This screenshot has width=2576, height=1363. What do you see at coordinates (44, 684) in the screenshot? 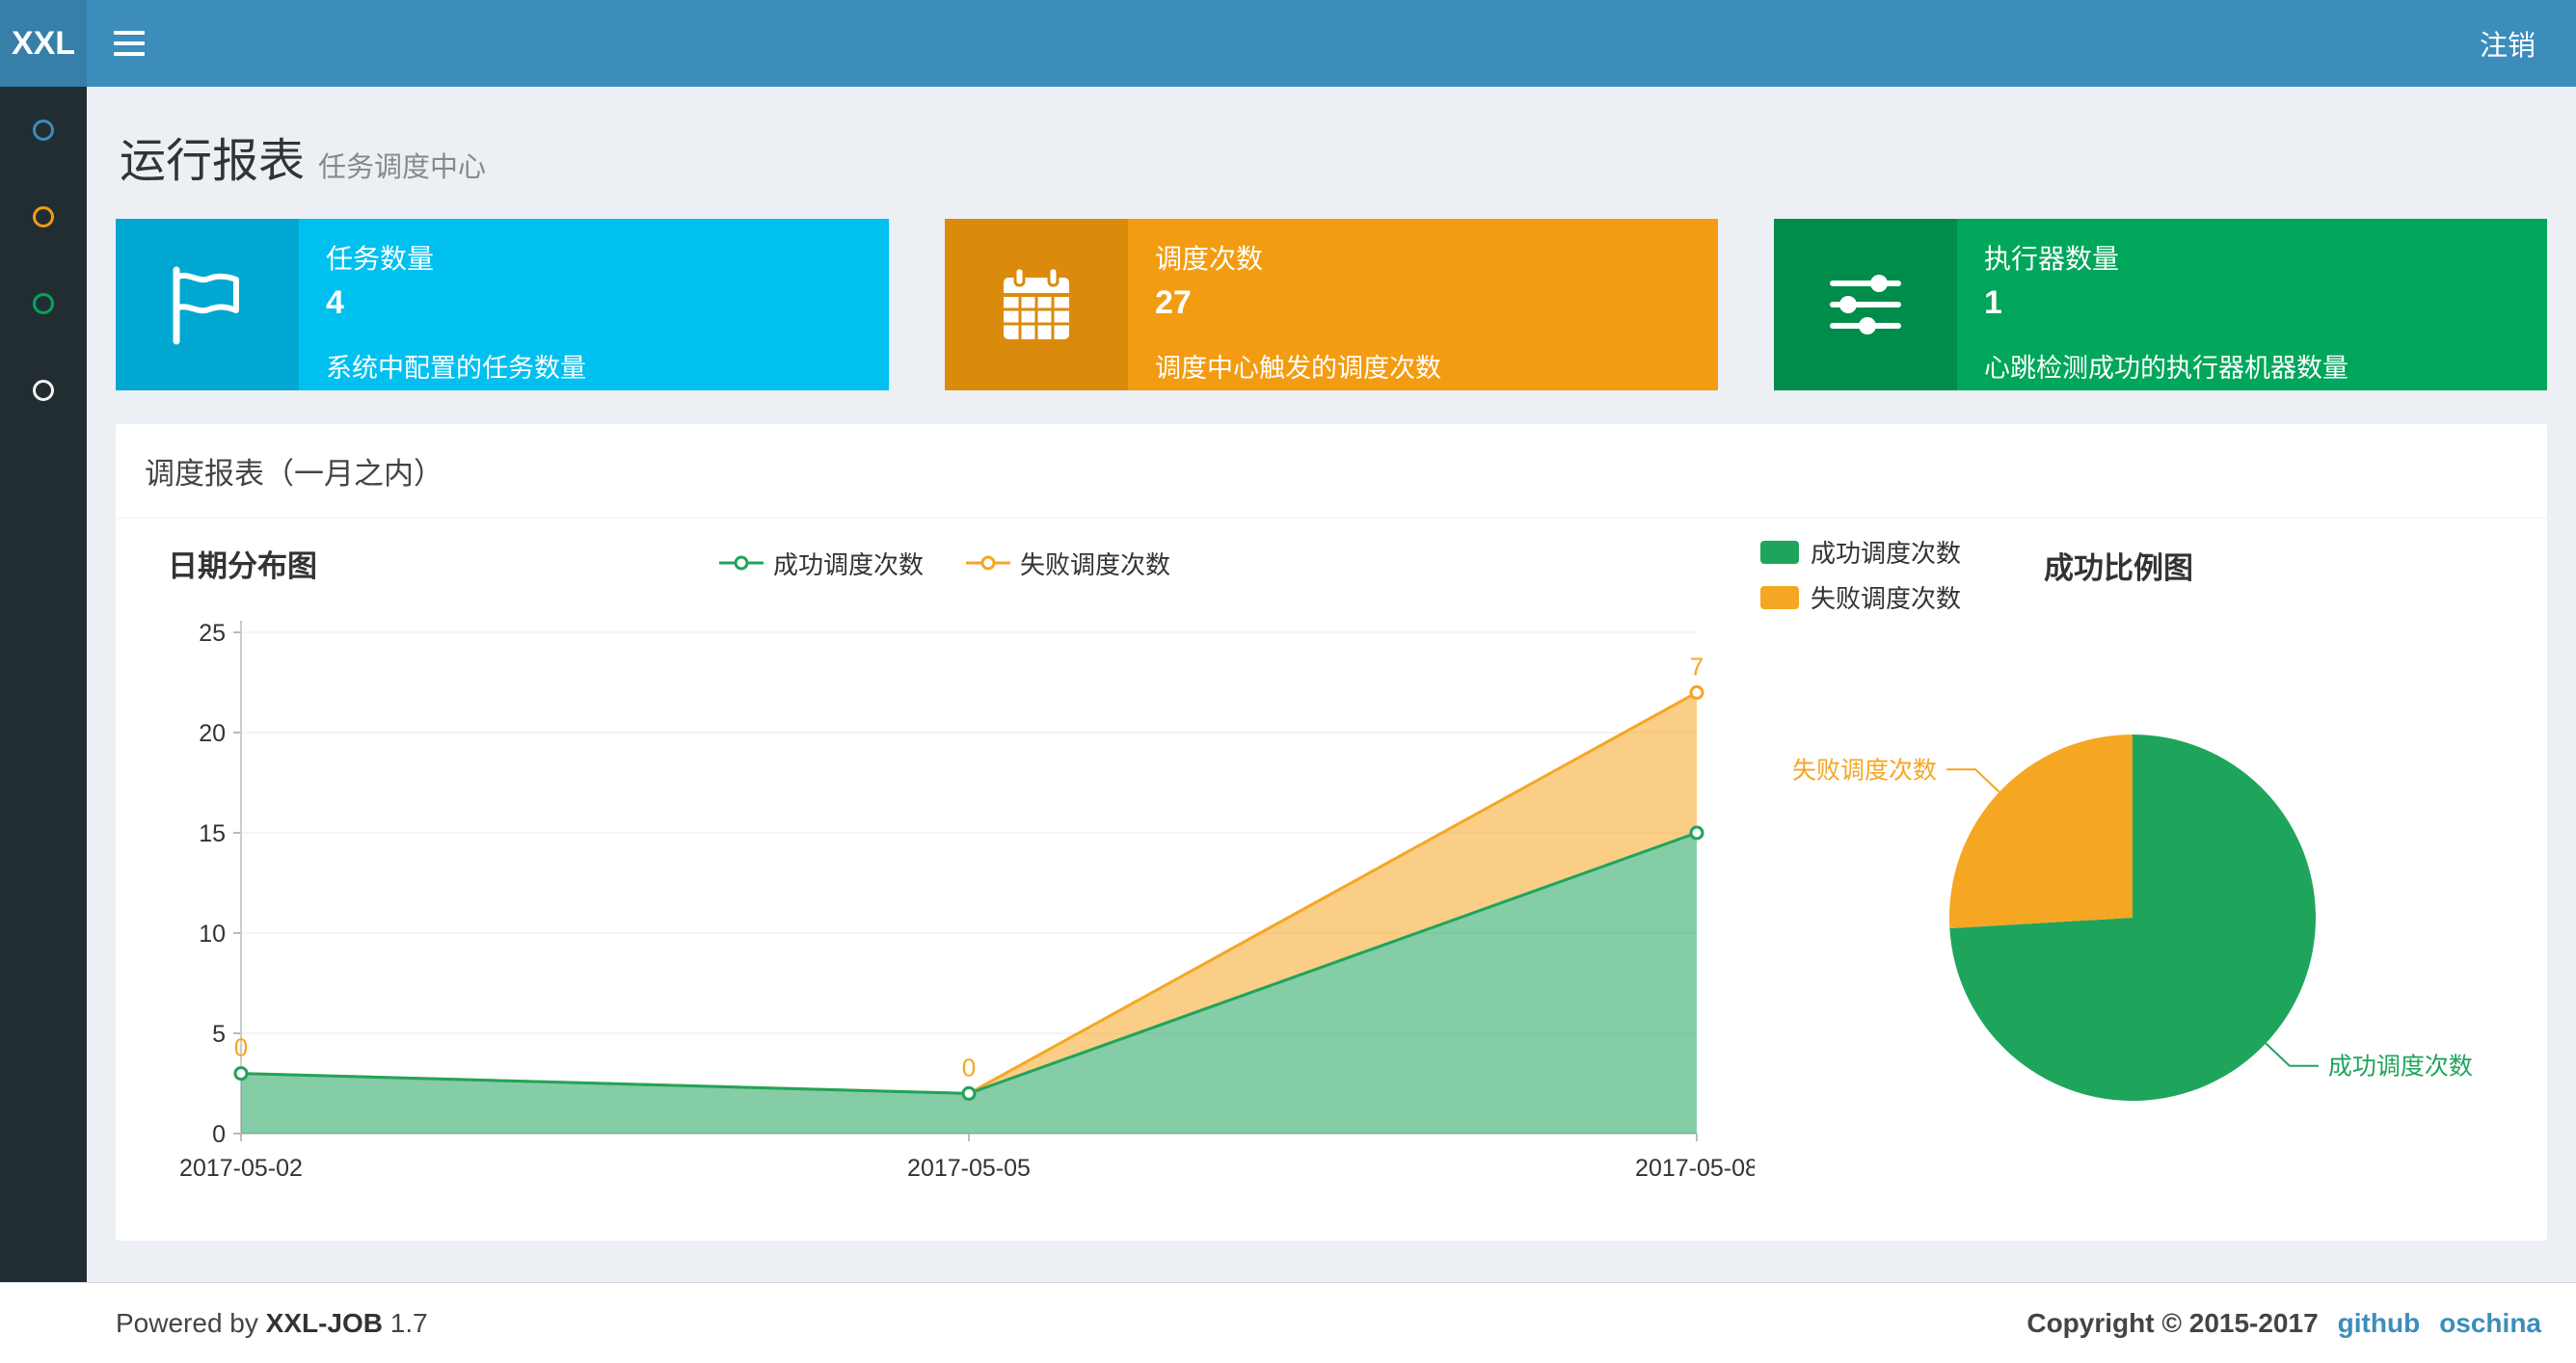
I see `sidebar` at bounding box center [44, 684].